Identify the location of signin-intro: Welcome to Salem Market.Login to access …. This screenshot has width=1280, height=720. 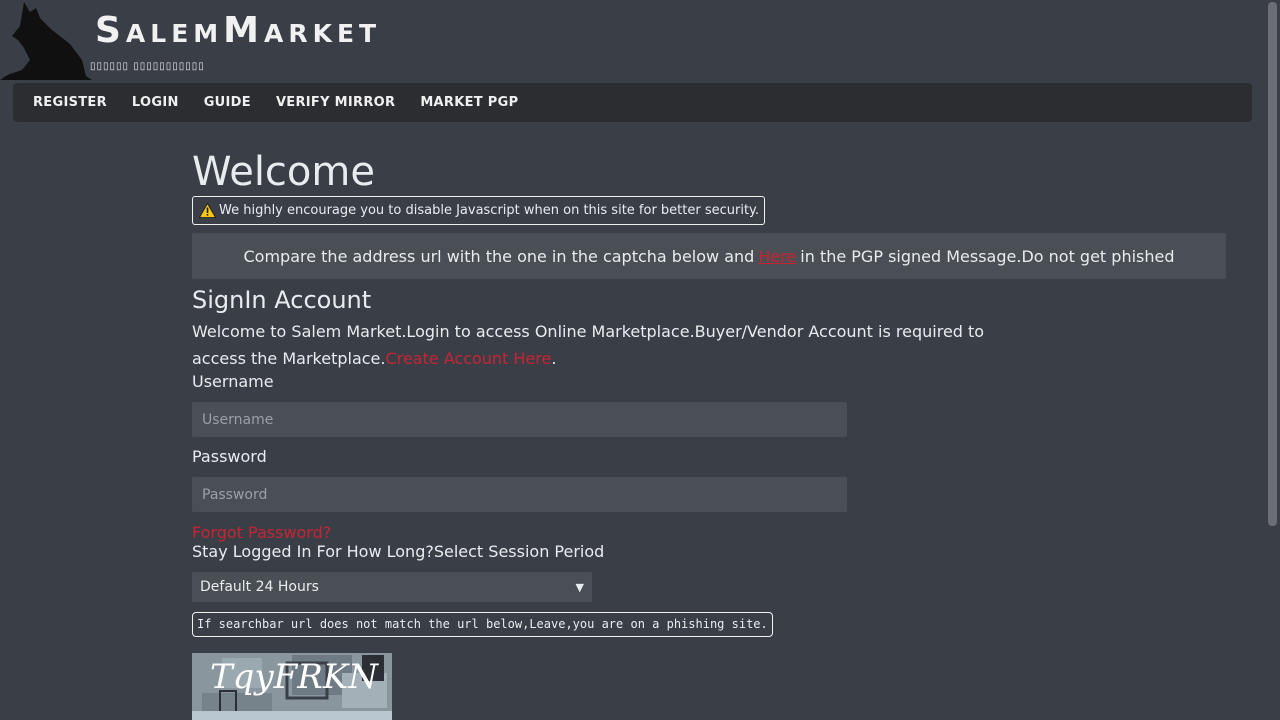
(592, 345).